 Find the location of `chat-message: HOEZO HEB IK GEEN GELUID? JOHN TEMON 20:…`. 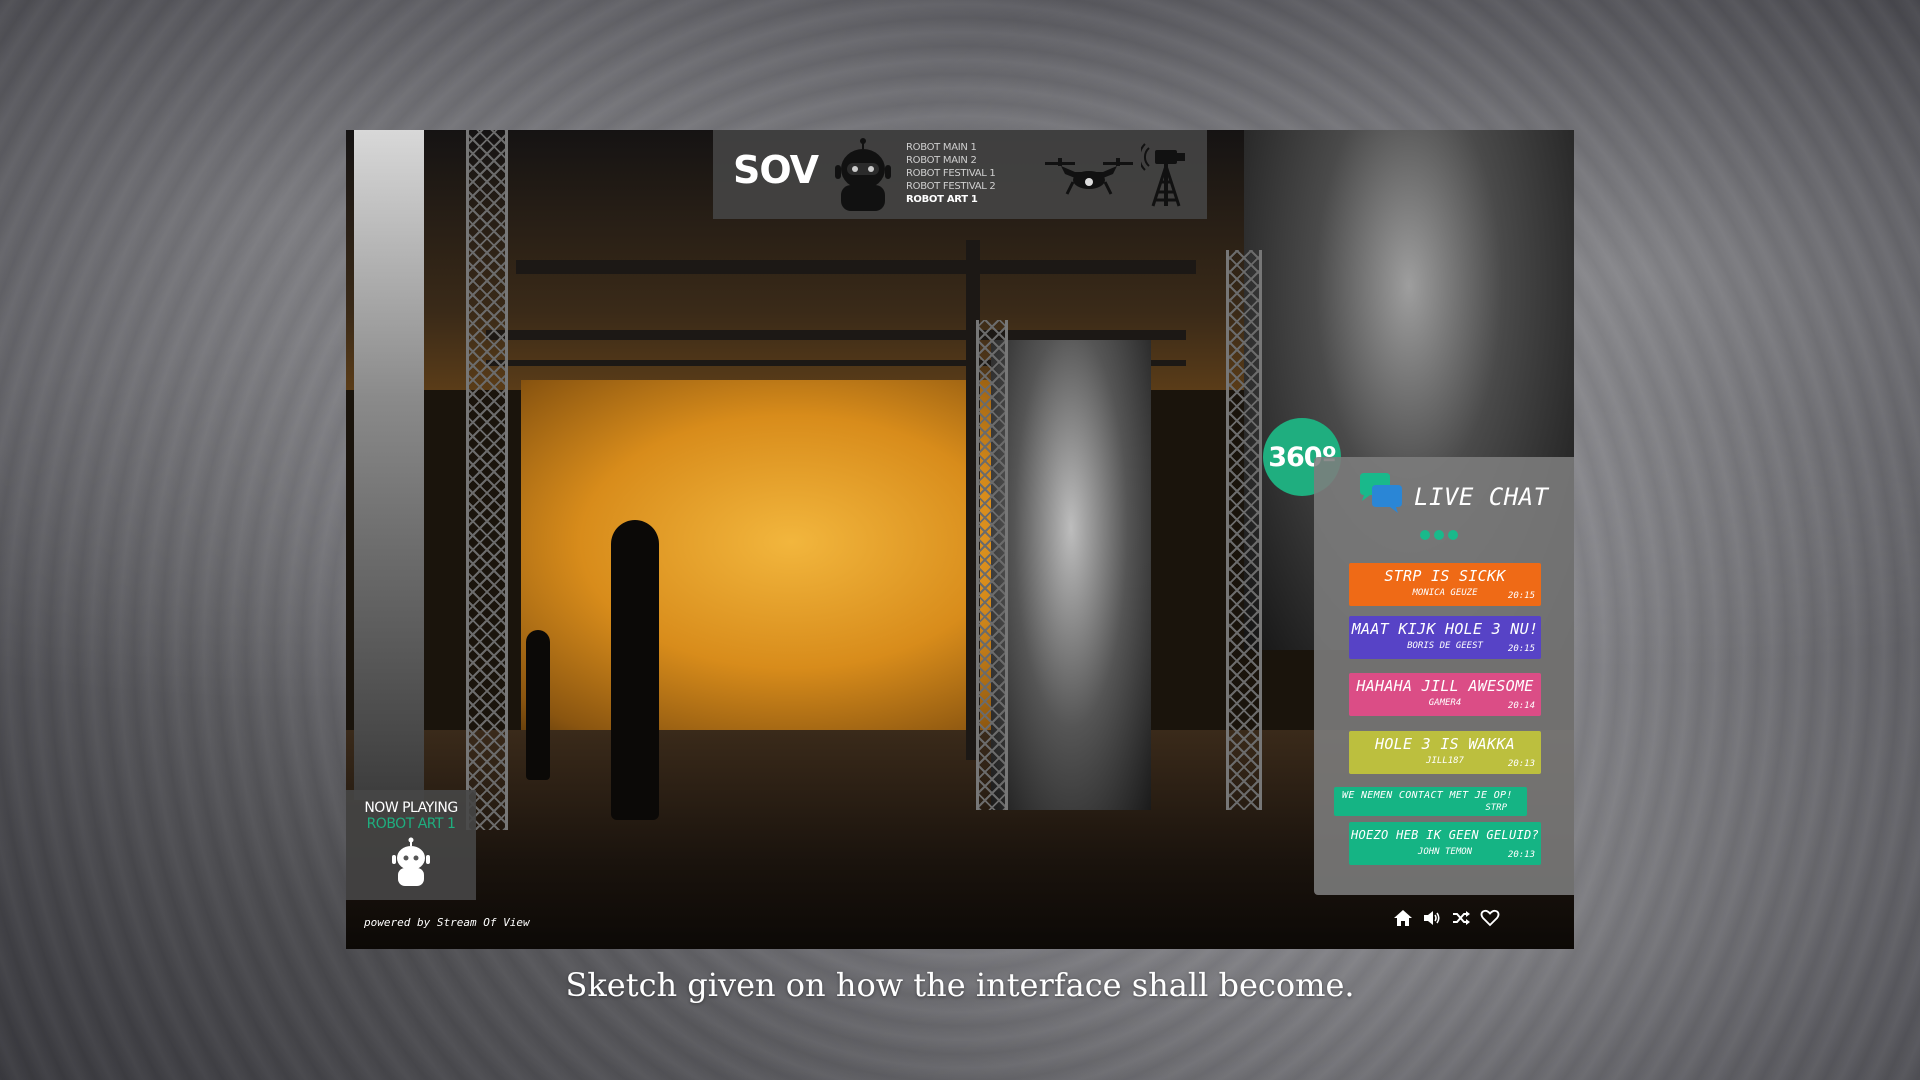

chat-message: HOEZO HEB IK GEEN GELUID? JOHN TEMON 20:… is located at coordinates (1445, 843).